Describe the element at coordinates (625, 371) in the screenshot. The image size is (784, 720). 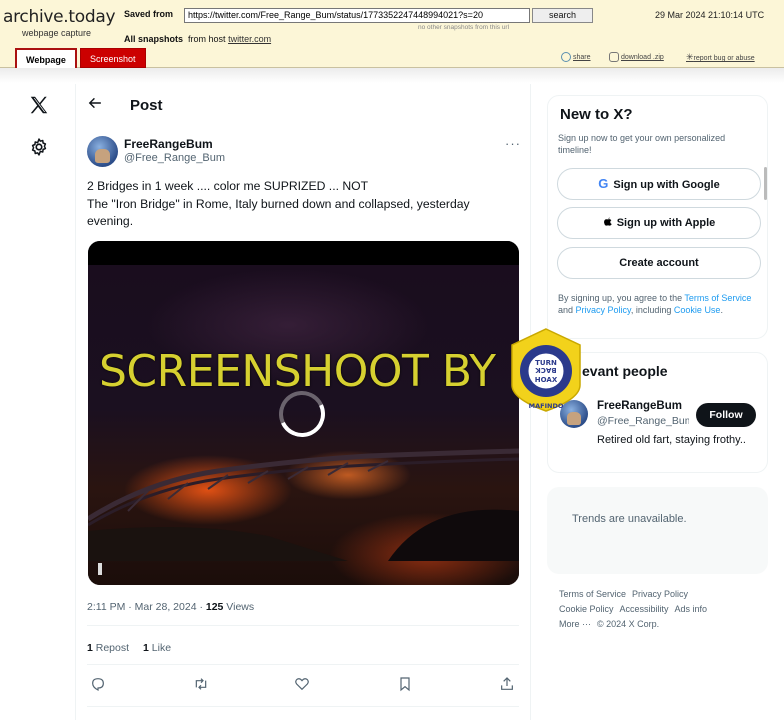
I see `relevant-people-title: evant people` at that location.